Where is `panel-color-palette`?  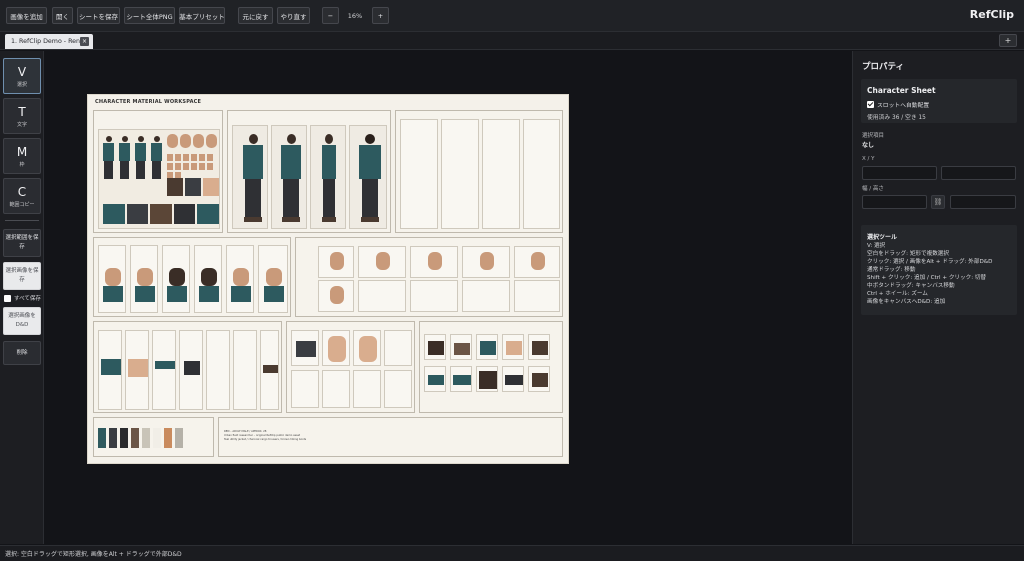
panel-color-palette is located at coordinates (153, 437).